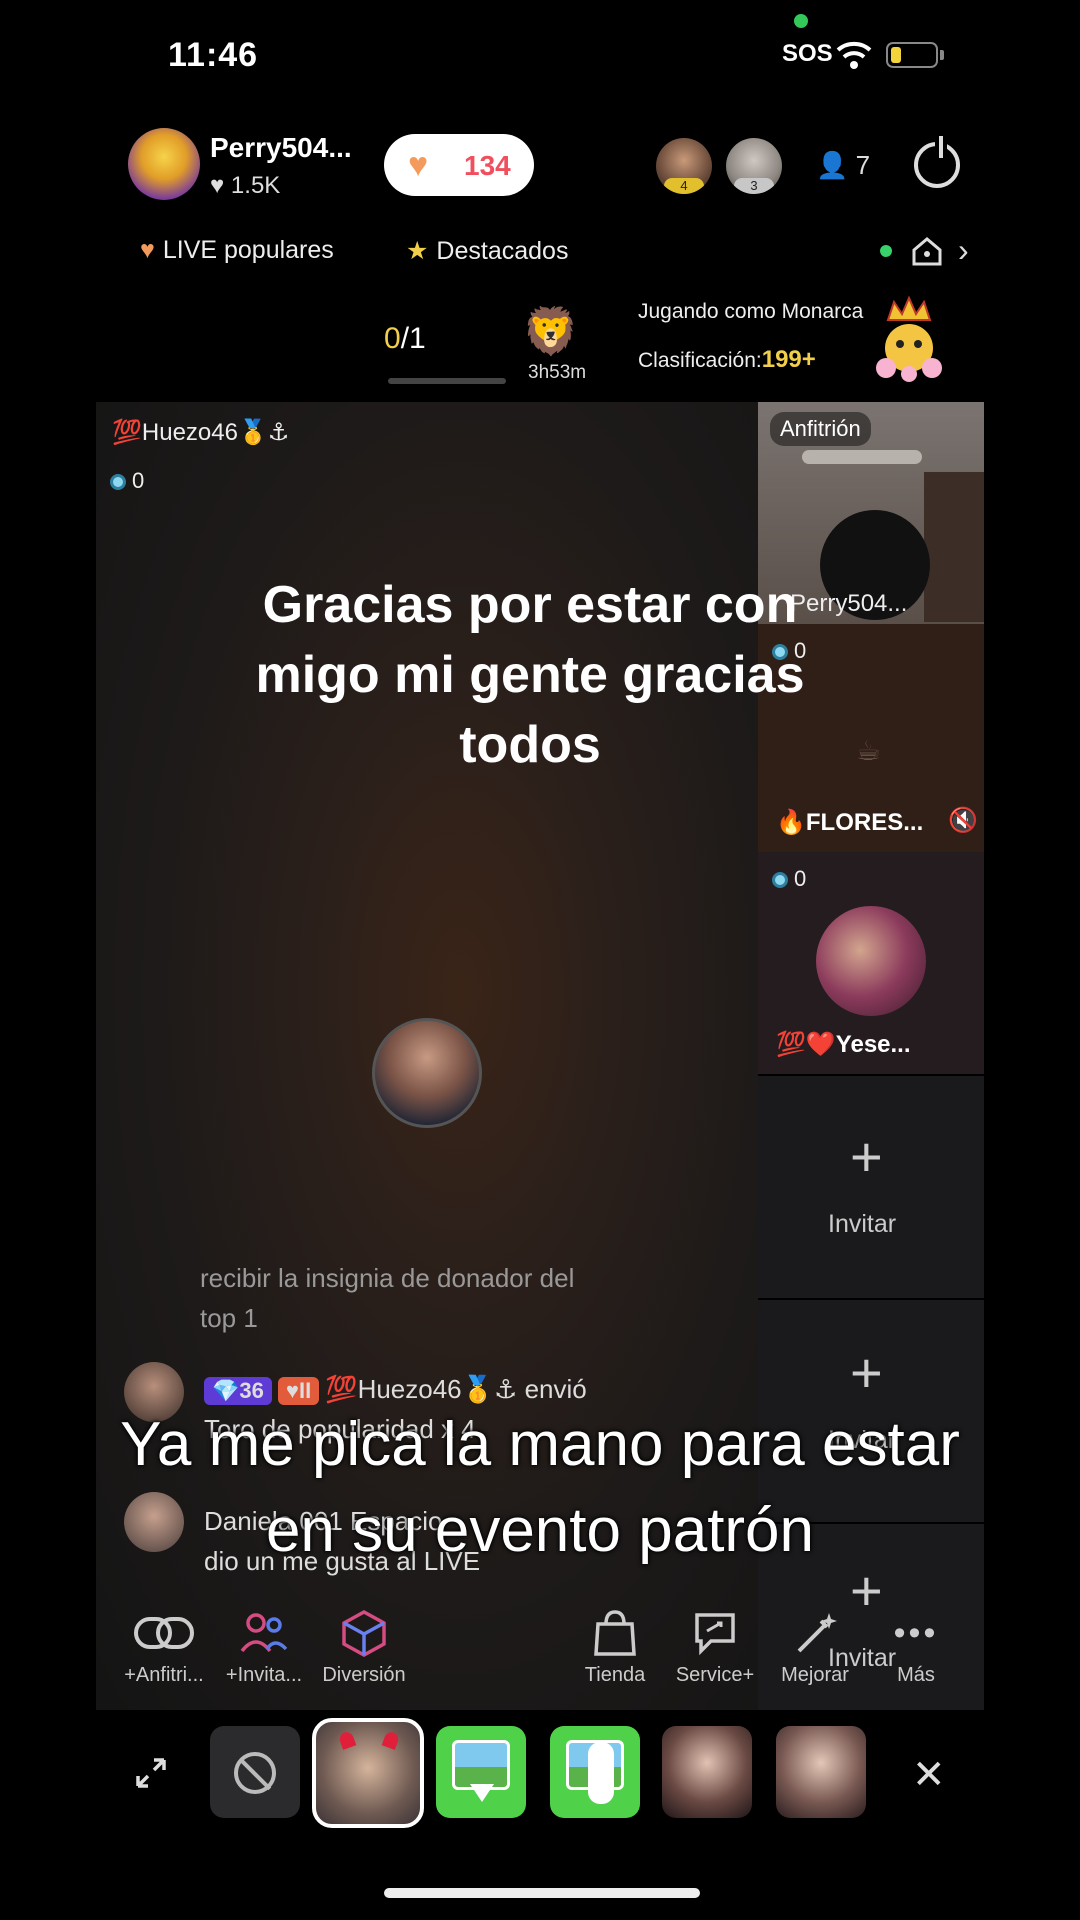  I want to click on enhance-label: Mejorar, so click(815, 1675).